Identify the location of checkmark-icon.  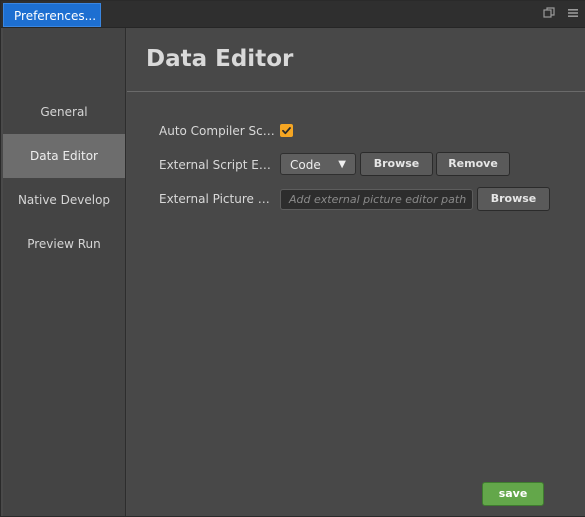
(286, 131).